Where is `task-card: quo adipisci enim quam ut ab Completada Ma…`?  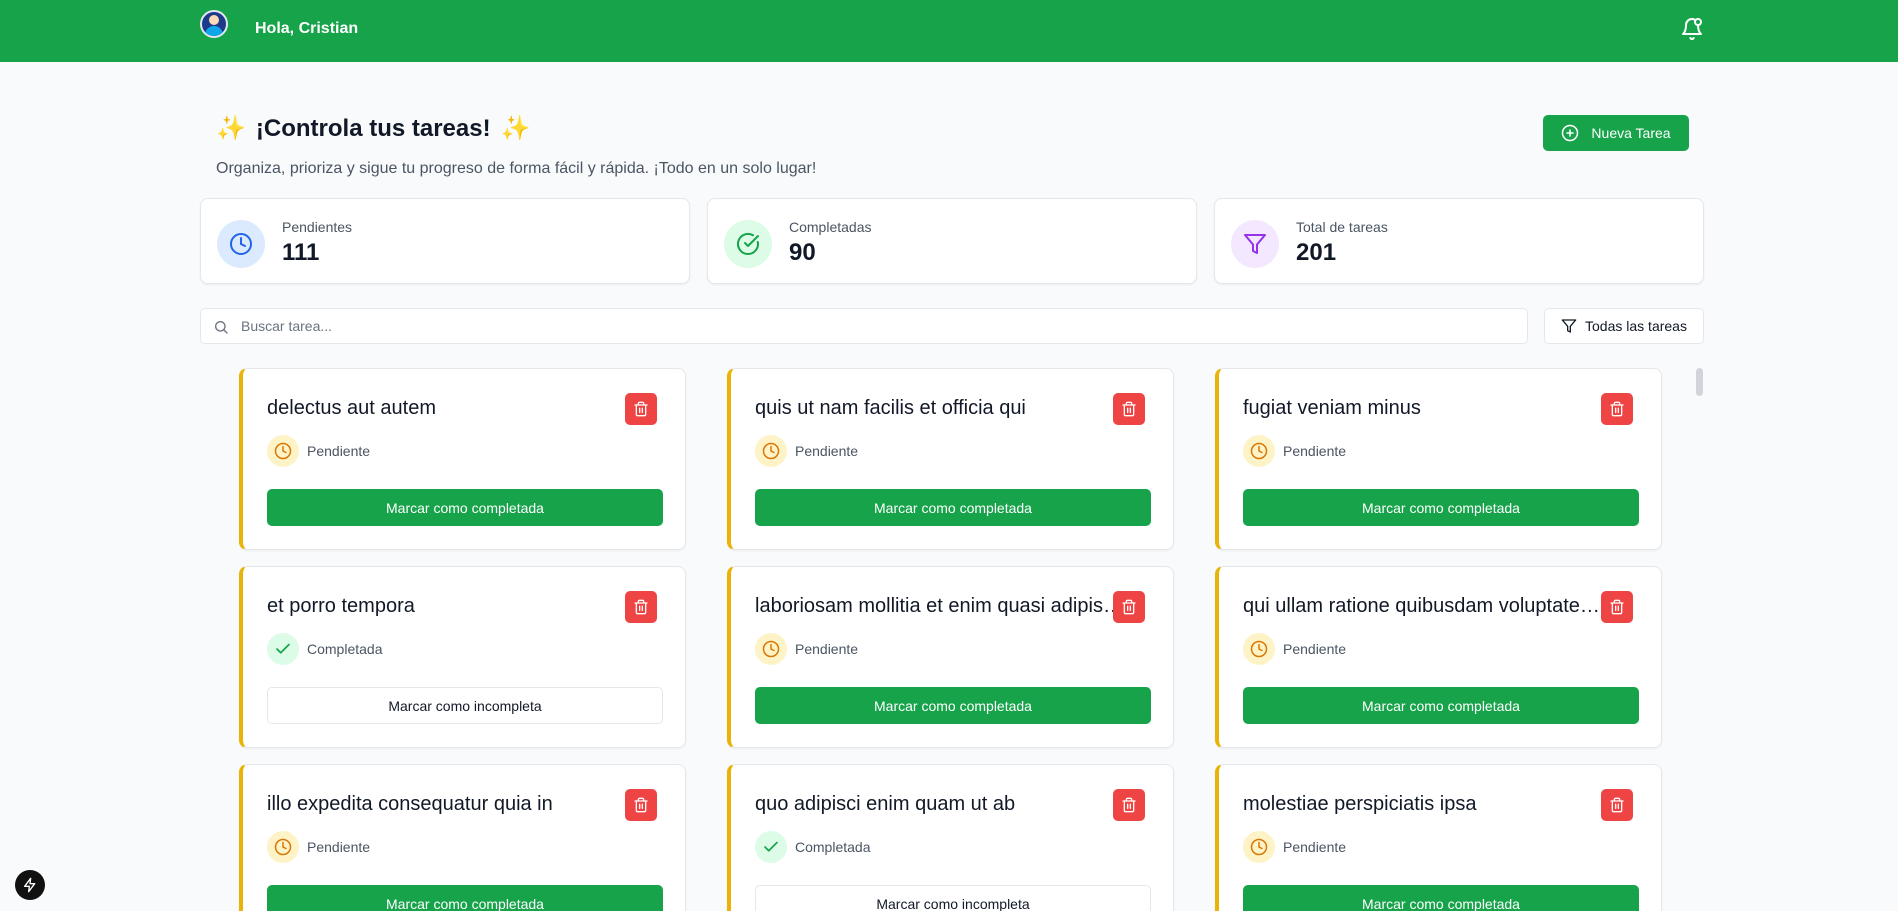 task-card: quo adipisci enim quam ut ab Completada Ma… is located at coordinates (950, 837).